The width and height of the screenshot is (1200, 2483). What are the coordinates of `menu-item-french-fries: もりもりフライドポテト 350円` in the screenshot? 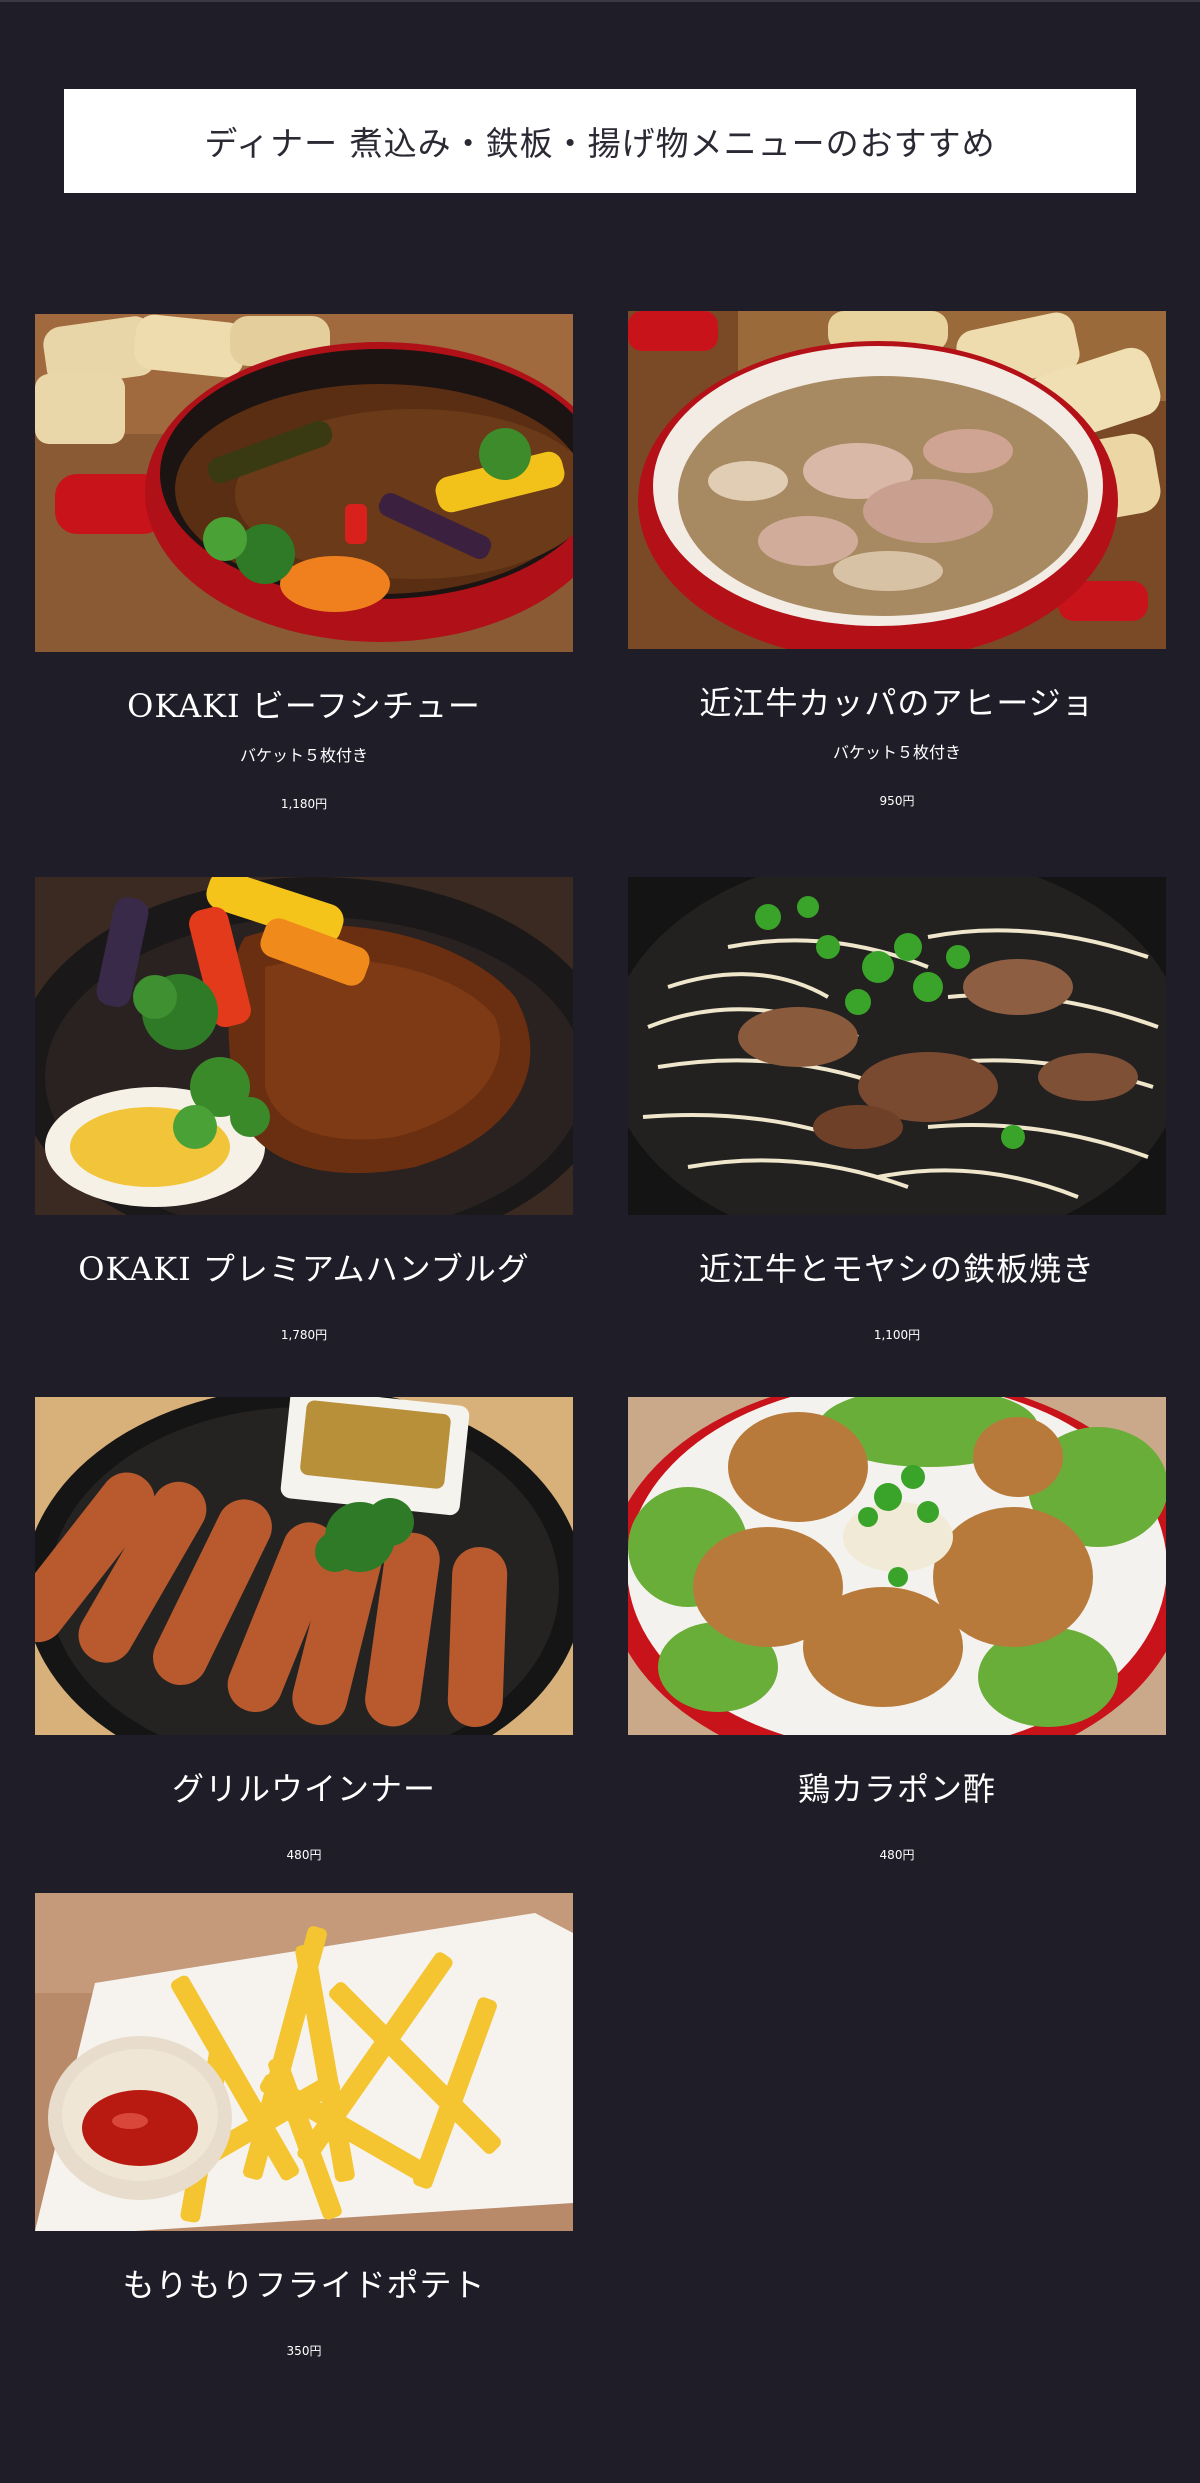 It's located at (304, 2126).